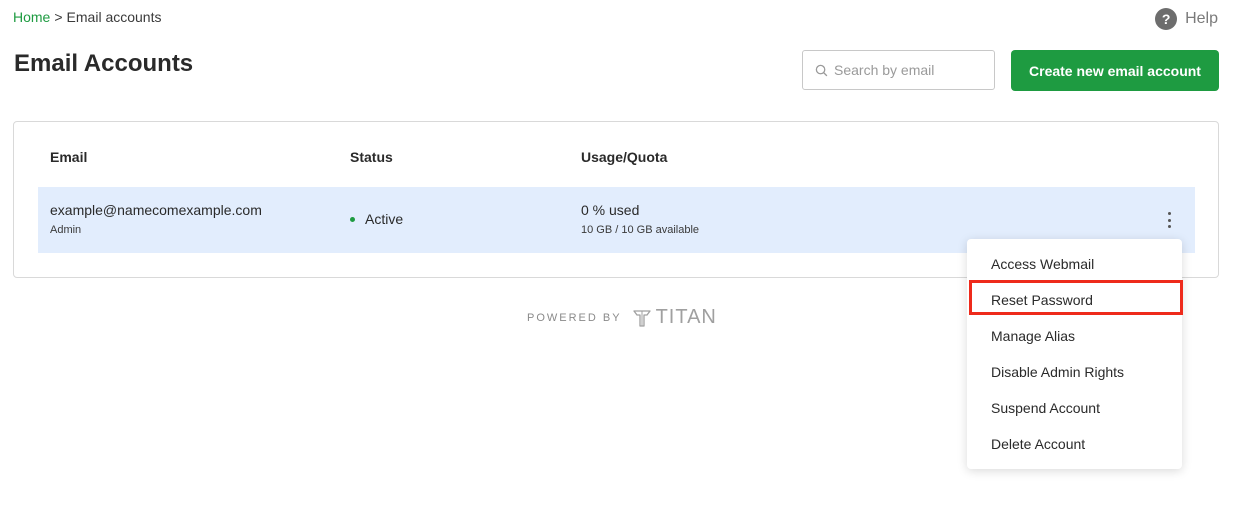 The height and width of the screenshot is (512, 1234). I want to click on column-header-usage: Usage/Quota, so click(624, 157).